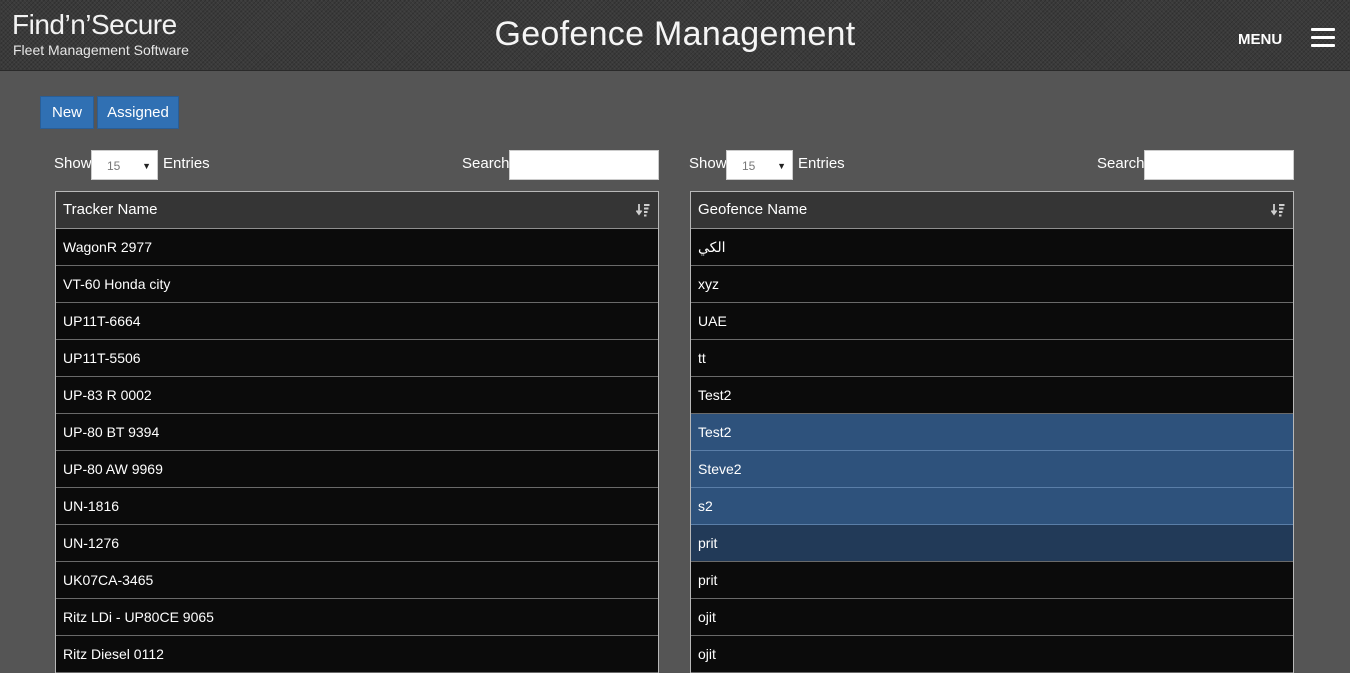 This screenshot has height=673, width=1350. I want to click on table-row: UP11T-5506, so click(357, 358).